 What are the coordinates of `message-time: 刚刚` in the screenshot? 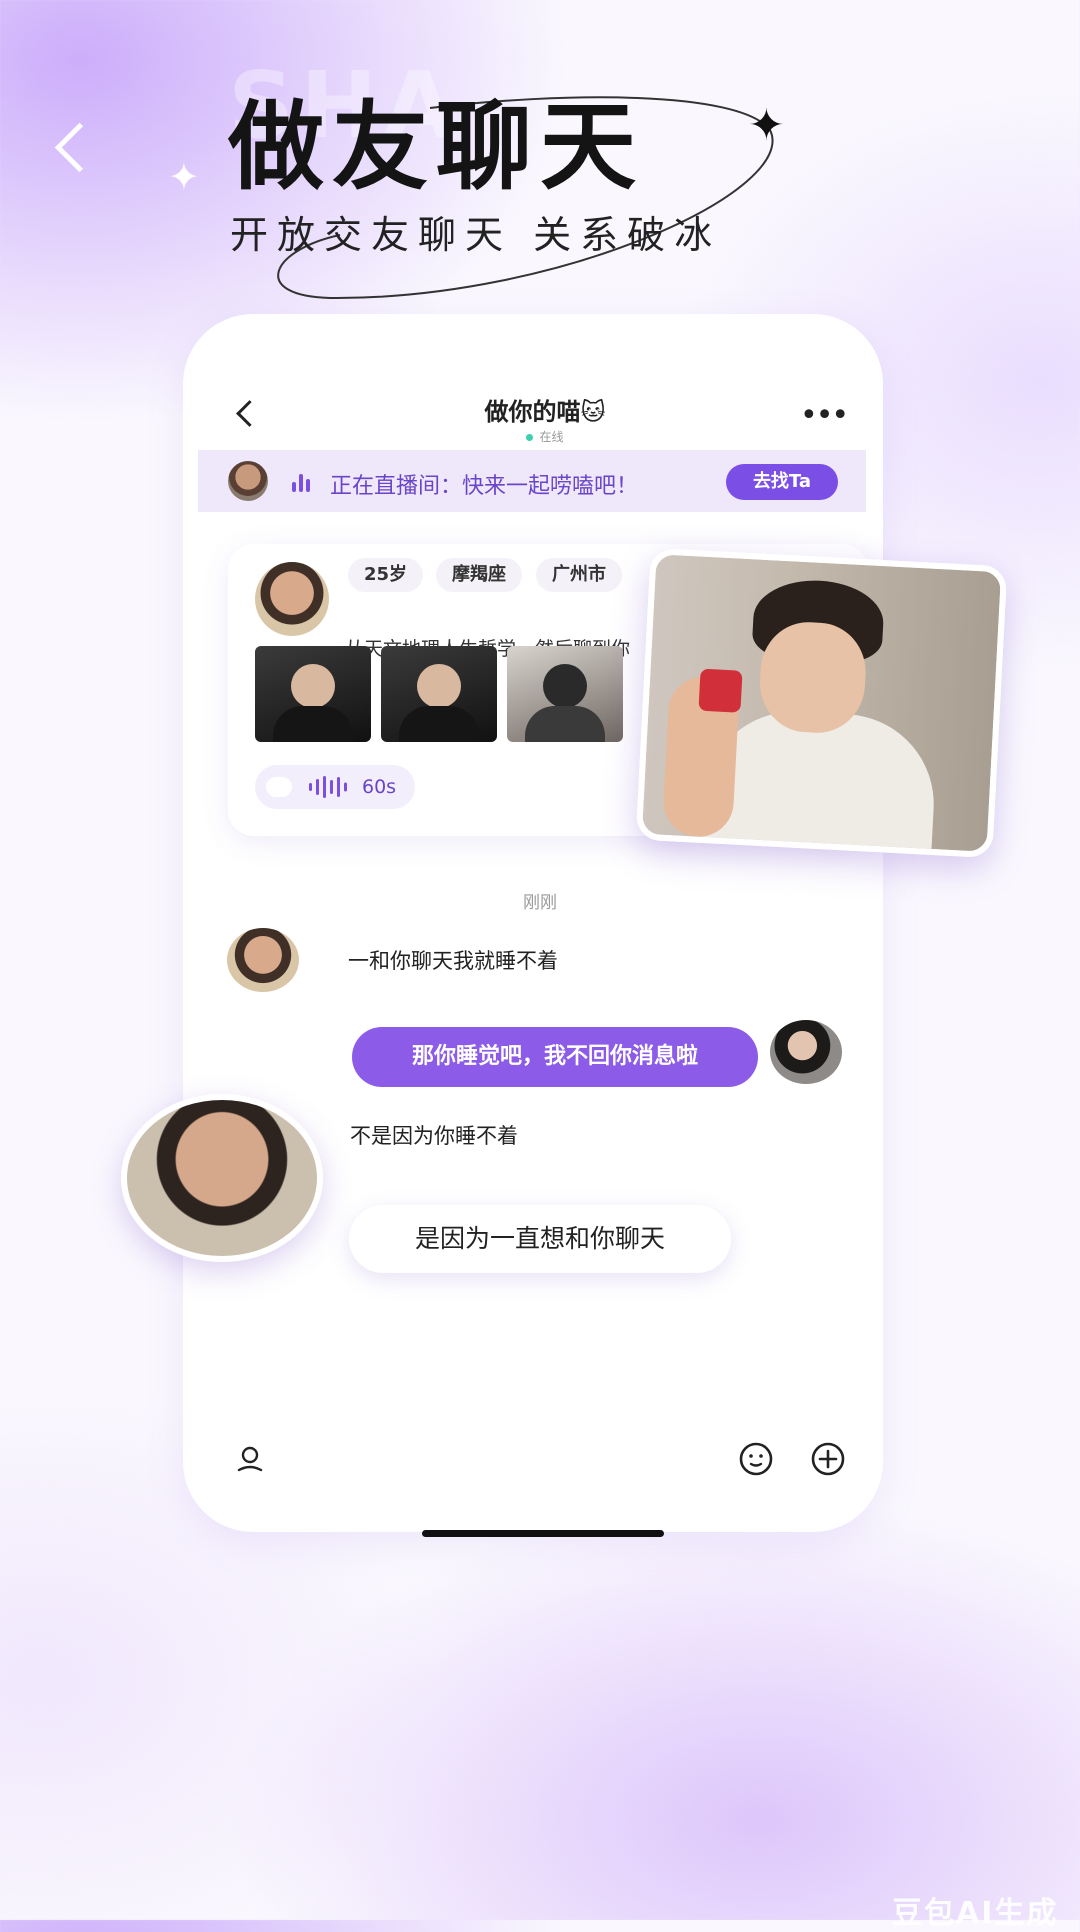 It's located at (540, 903).